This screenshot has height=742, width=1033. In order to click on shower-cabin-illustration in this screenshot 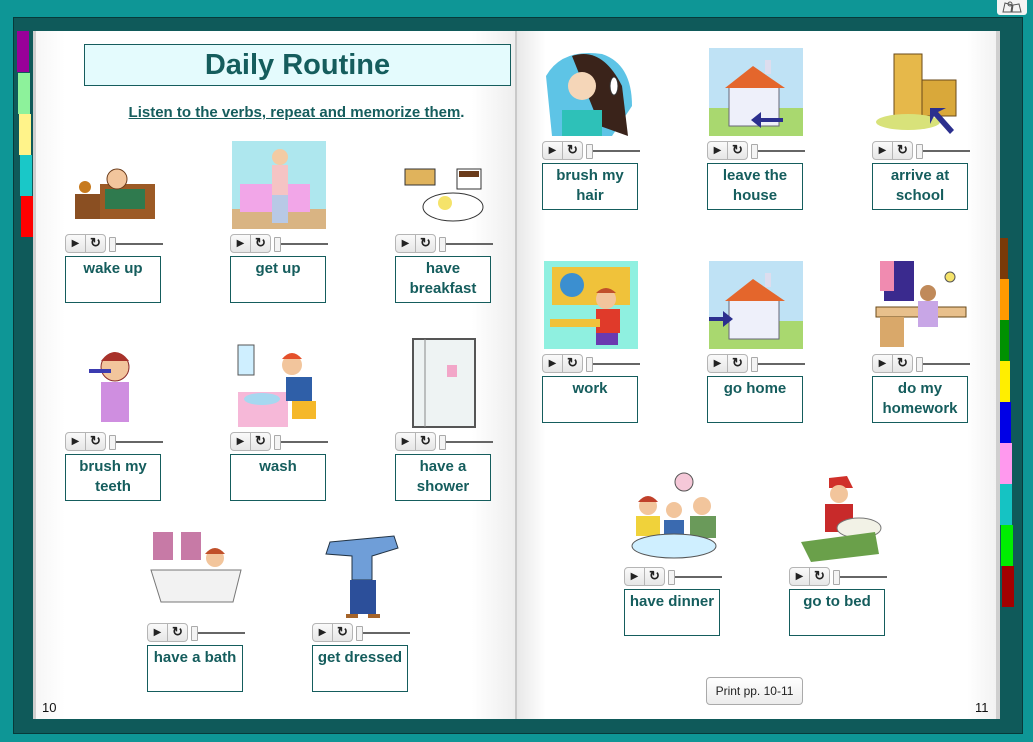, I will do `click(444, 383)`.